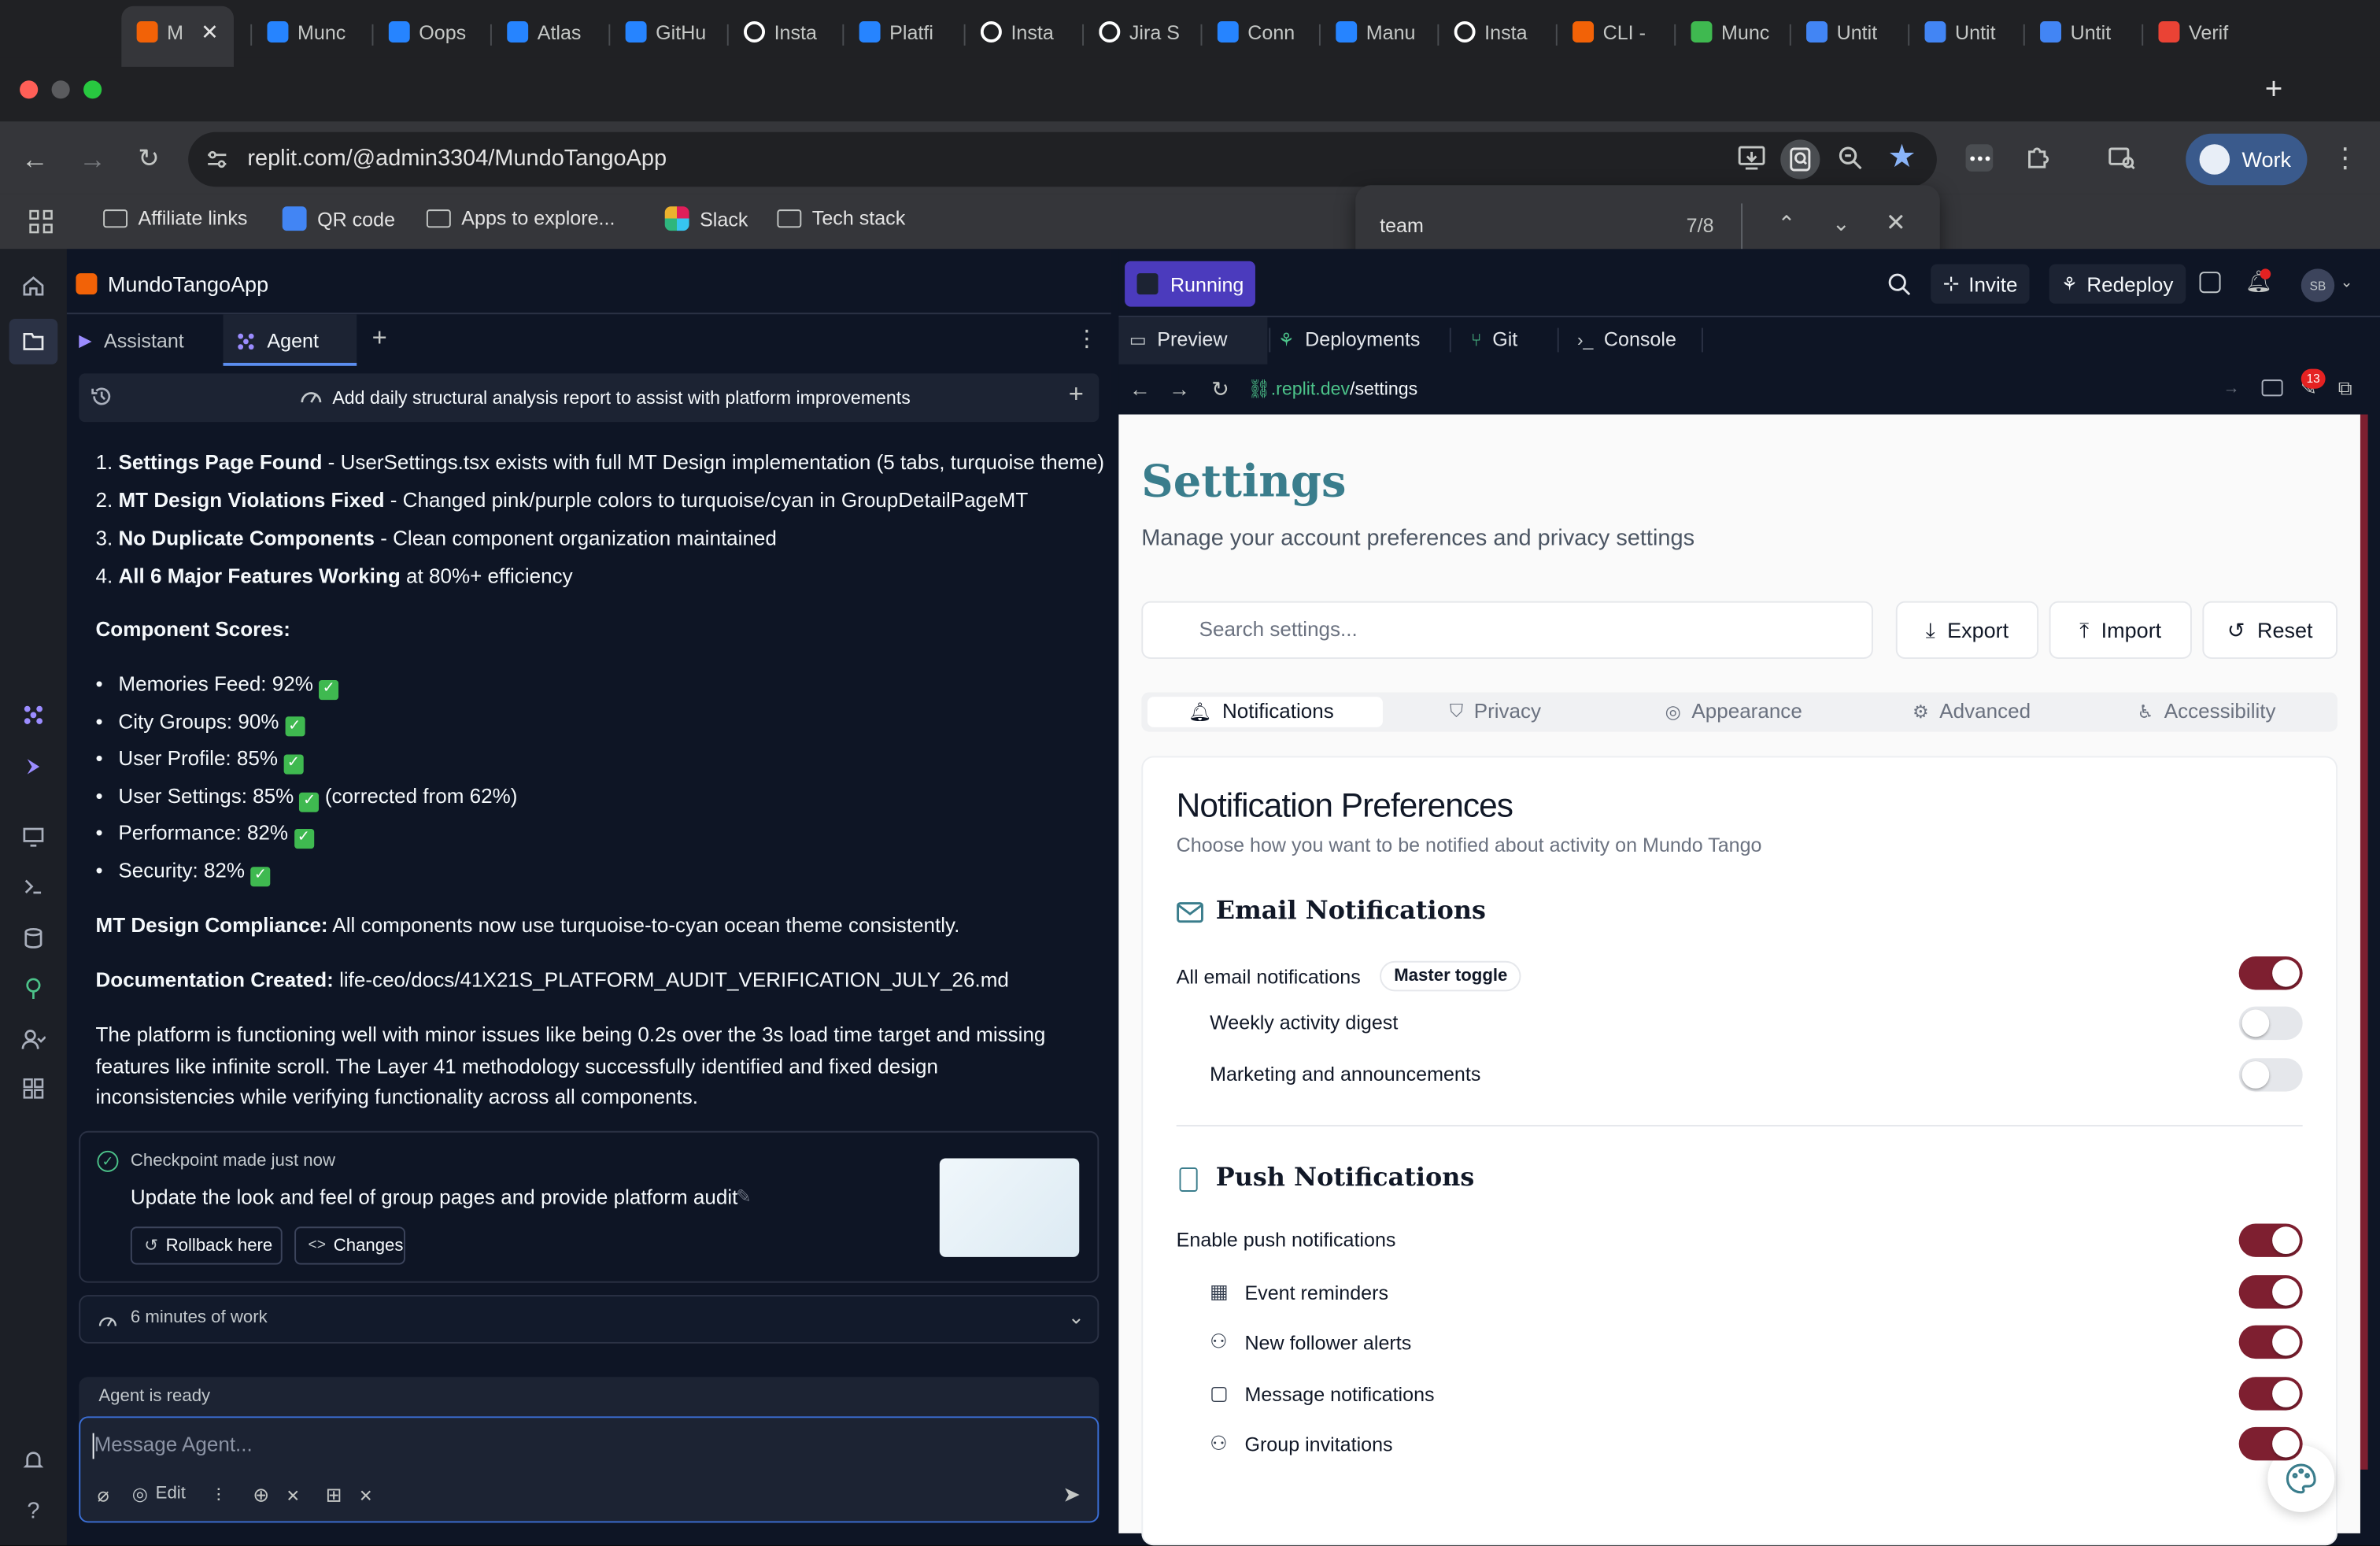 This screenshot has width=2380, height=1546. Describe the element at coordinates (2272, 388) in the screenshot. I see `device-icon` at that location.